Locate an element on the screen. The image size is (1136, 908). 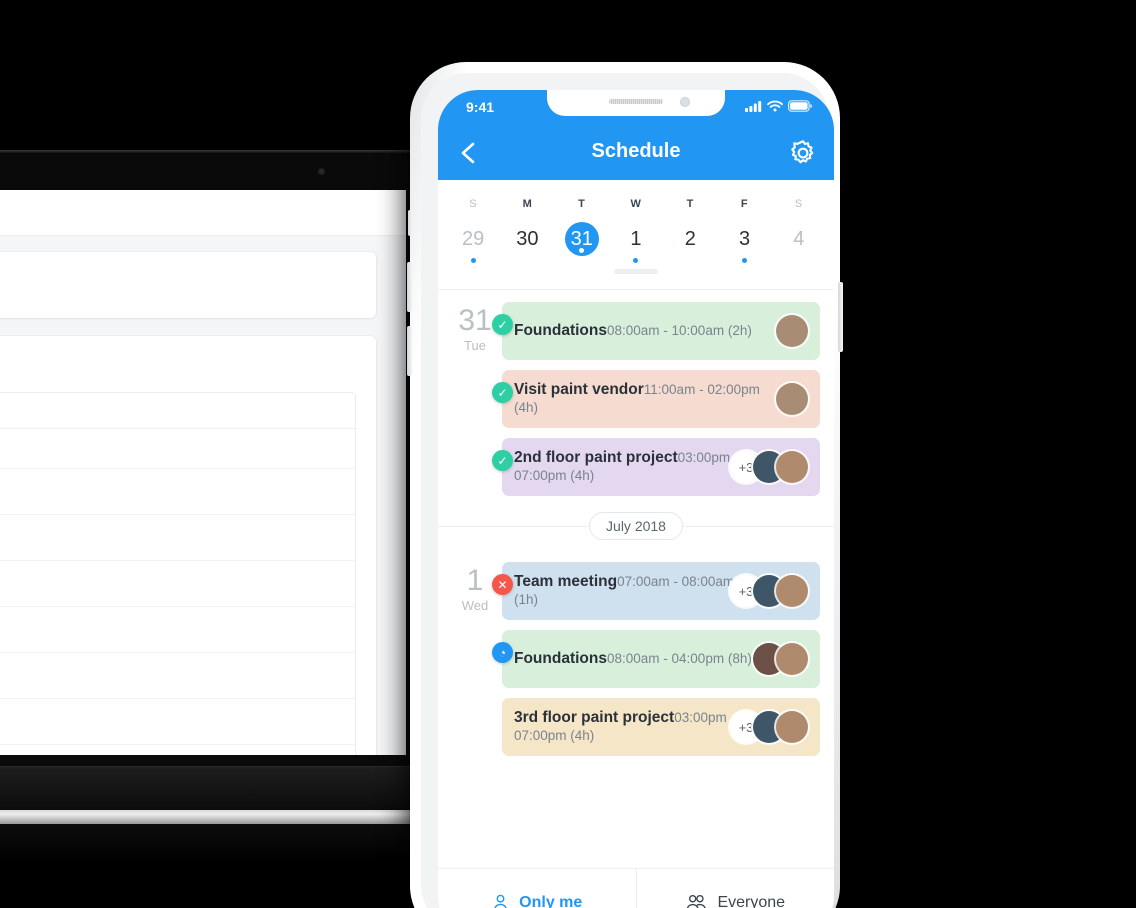
week-day-column: M 30 is located at coordinates (527, 230).